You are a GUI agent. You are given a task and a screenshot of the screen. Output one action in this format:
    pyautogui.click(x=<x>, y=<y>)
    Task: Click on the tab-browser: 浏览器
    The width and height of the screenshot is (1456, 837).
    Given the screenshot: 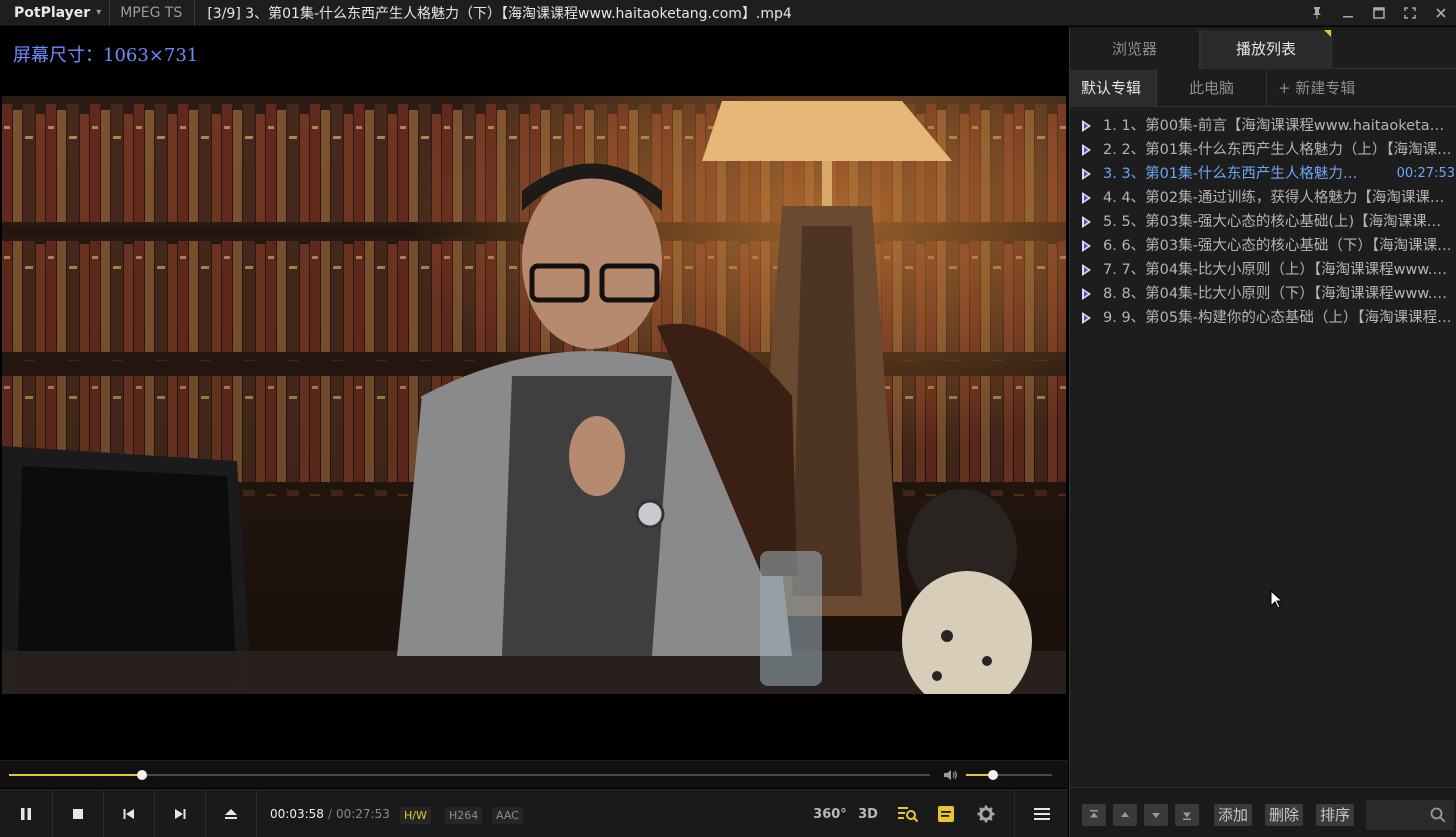 What is the action you would take?
    pyautogui.click(x=1135, y=49)
    